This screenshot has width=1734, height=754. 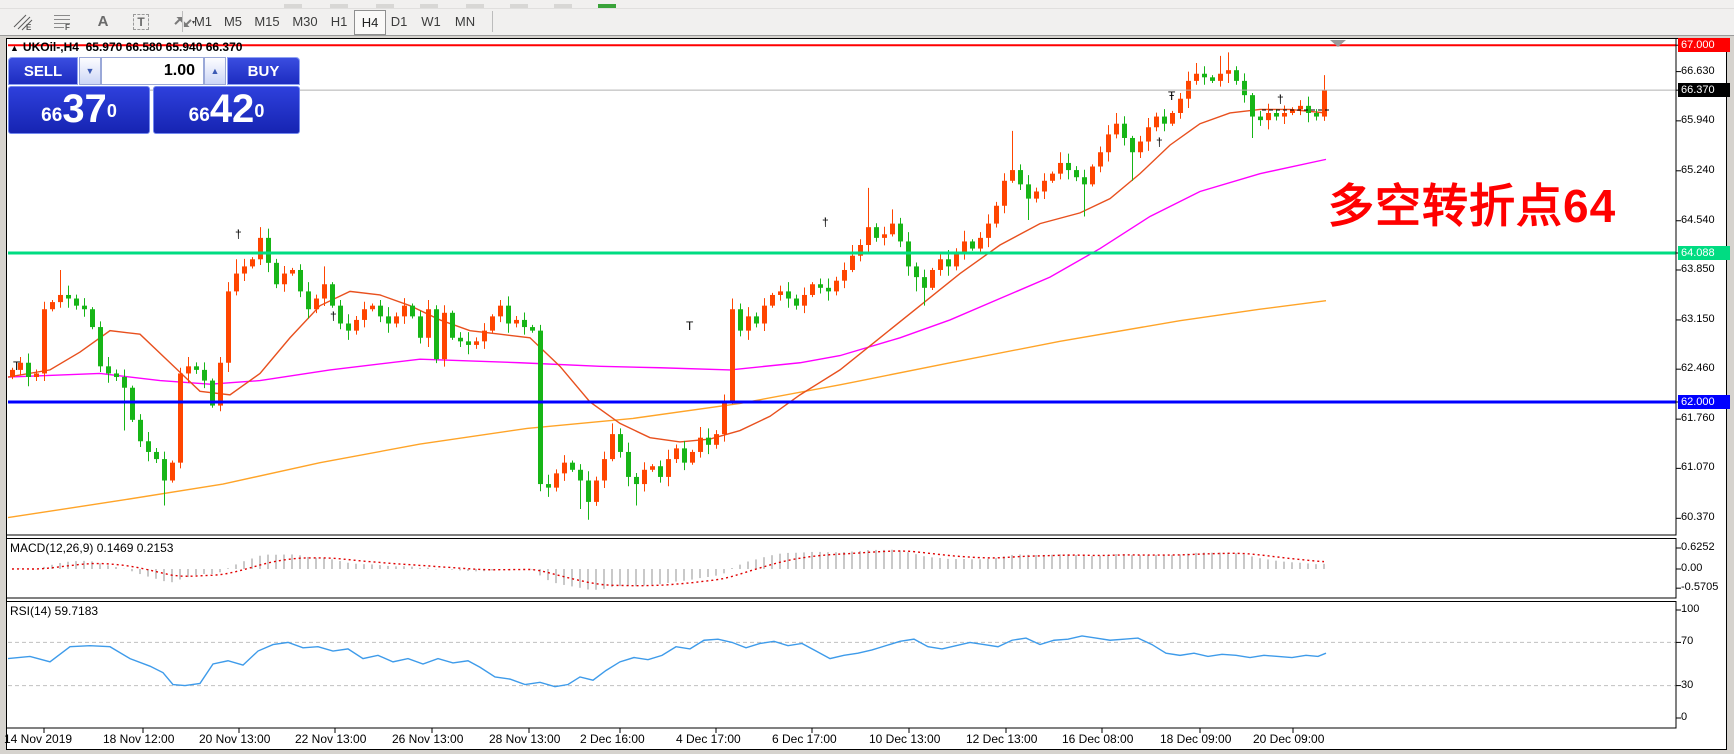 What do you see at coordinates (708, 739) in the screenshot?
I see `time-axis-label: 4 Dec 17:00` at bounding box center [708, 739].